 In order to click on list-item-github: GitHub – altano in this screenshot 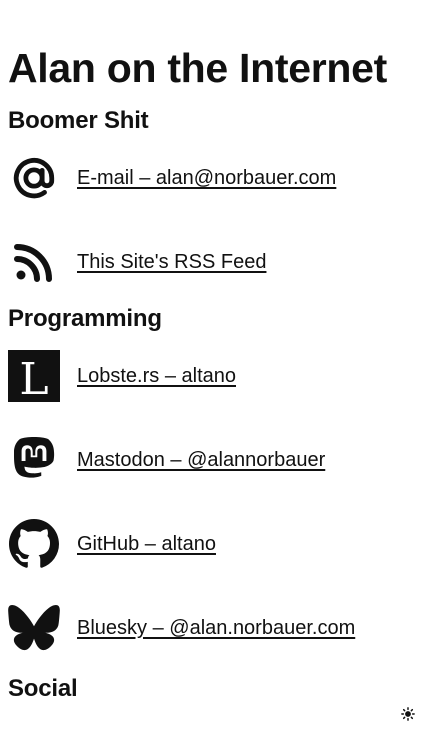, I will do `click(215, 544)`.